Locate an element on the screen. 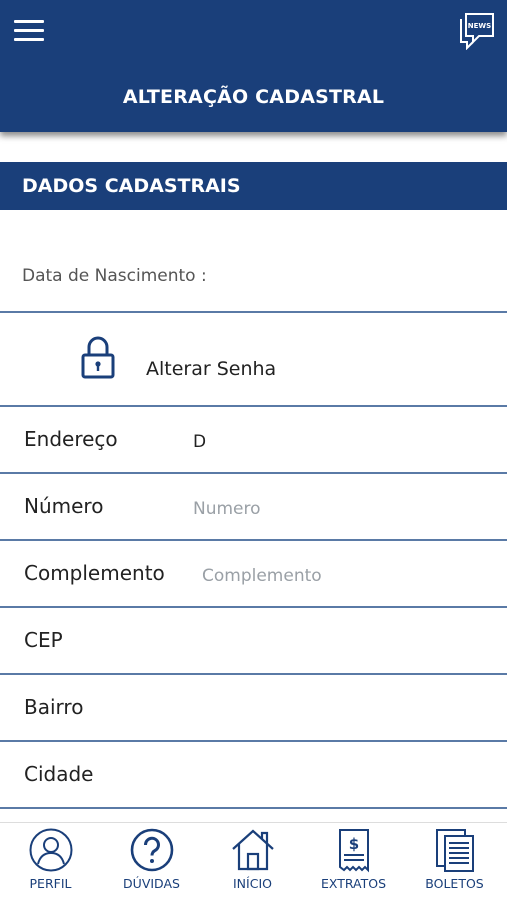  complement-input is located at coordinates (347, 576).